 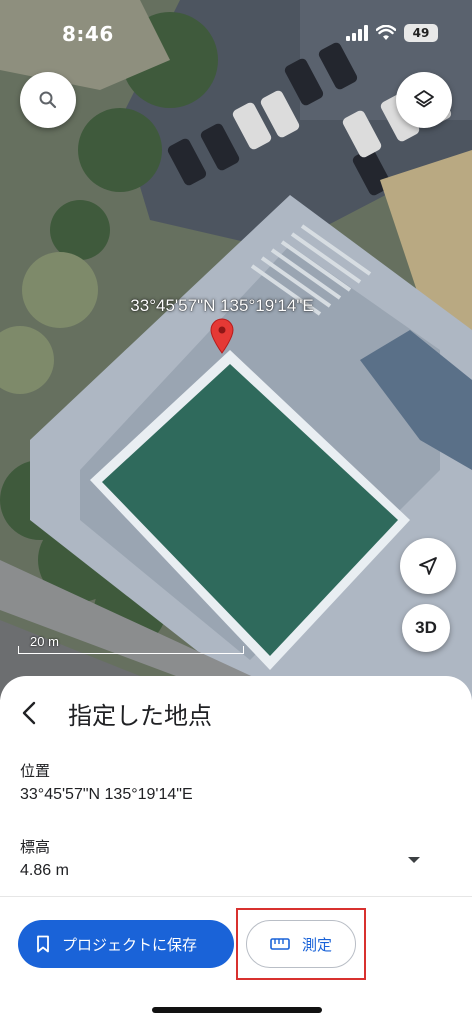 I want to click on scale-bar, so click(x=131, y=650).